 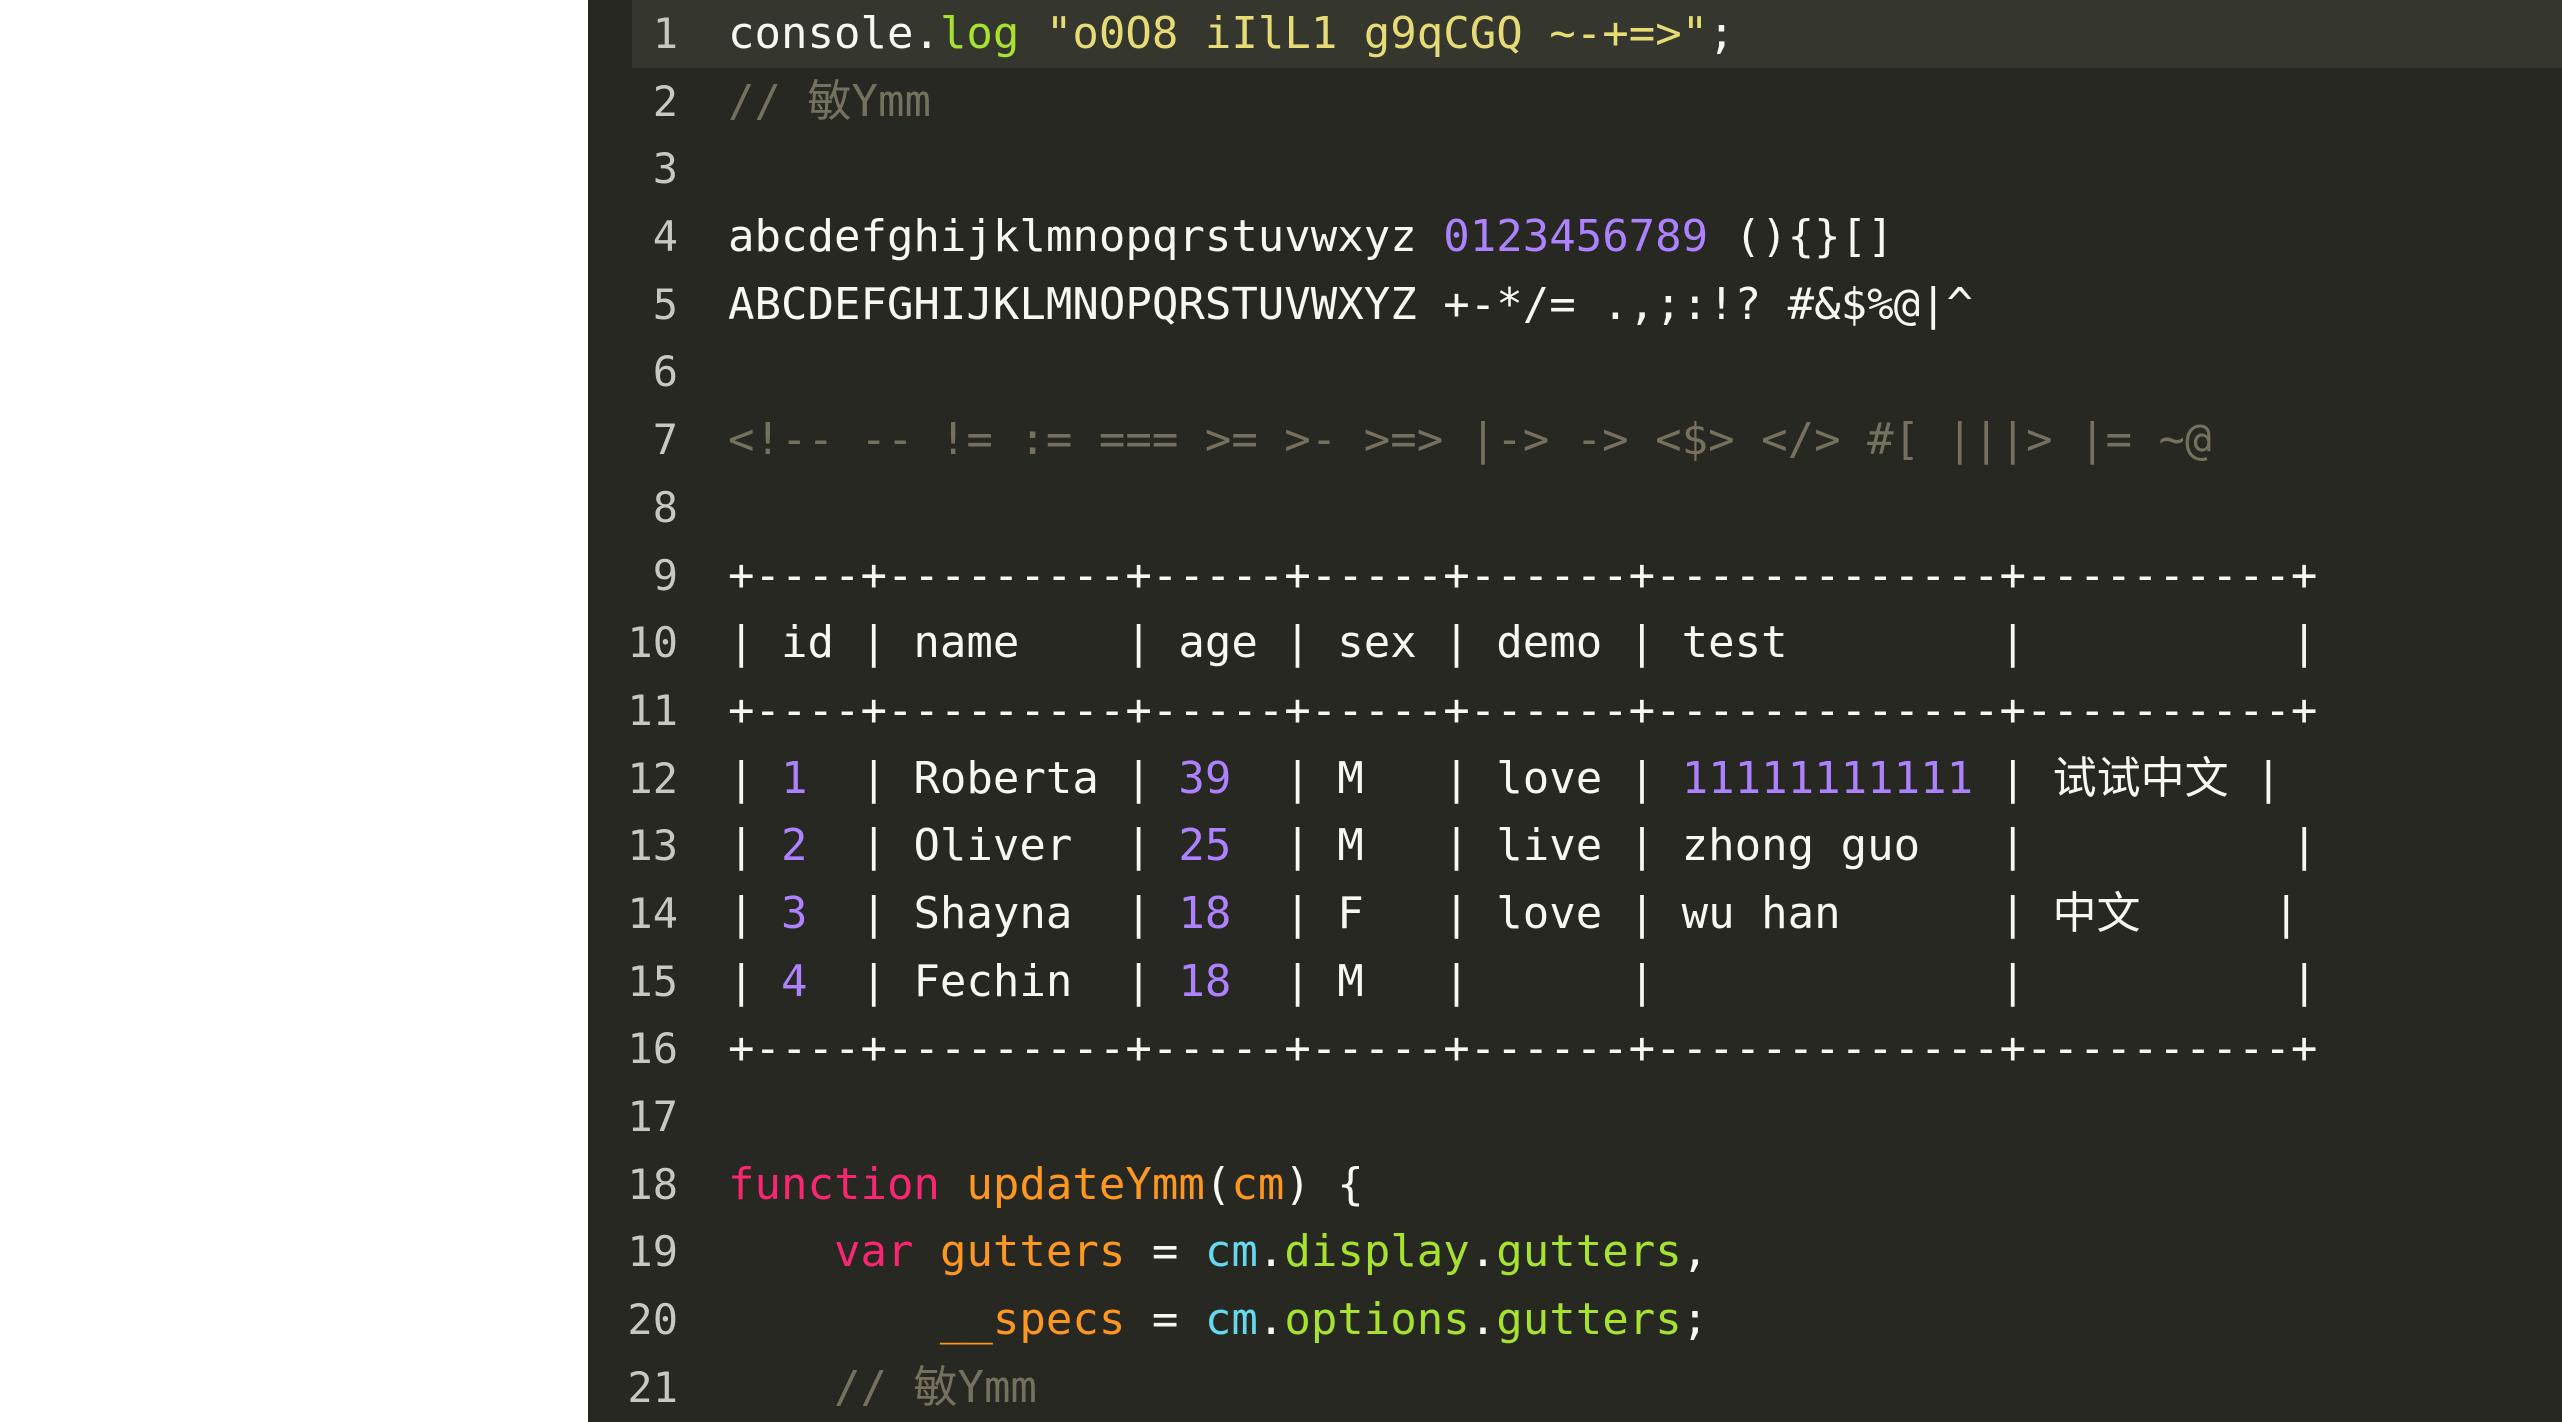 I want to click on line-number: 9, so click(x=640, y=576).